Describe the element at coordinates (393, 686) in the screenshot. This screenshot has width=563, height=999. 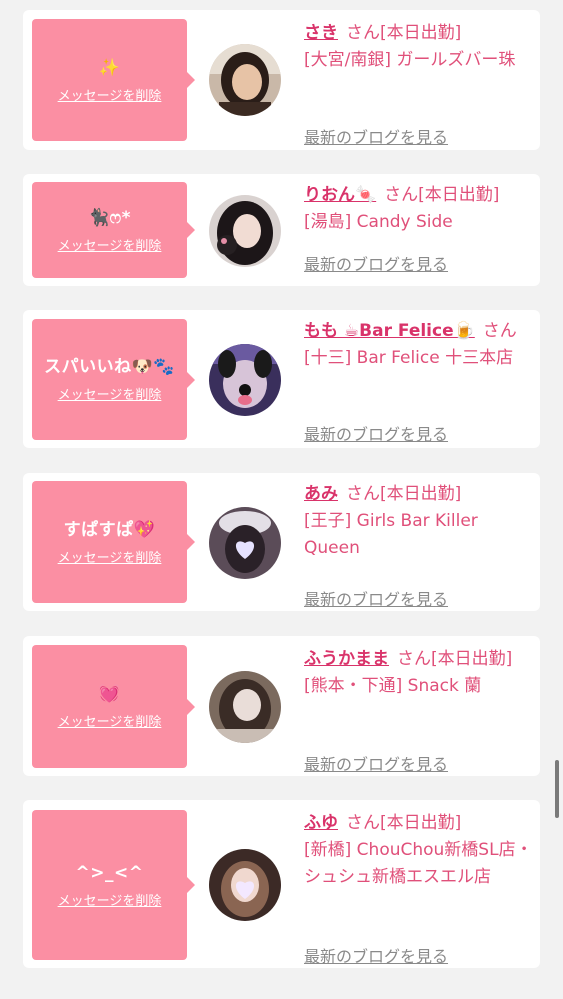
I see `shop-name: [熊本・下通] Snack 蘭` at that location.